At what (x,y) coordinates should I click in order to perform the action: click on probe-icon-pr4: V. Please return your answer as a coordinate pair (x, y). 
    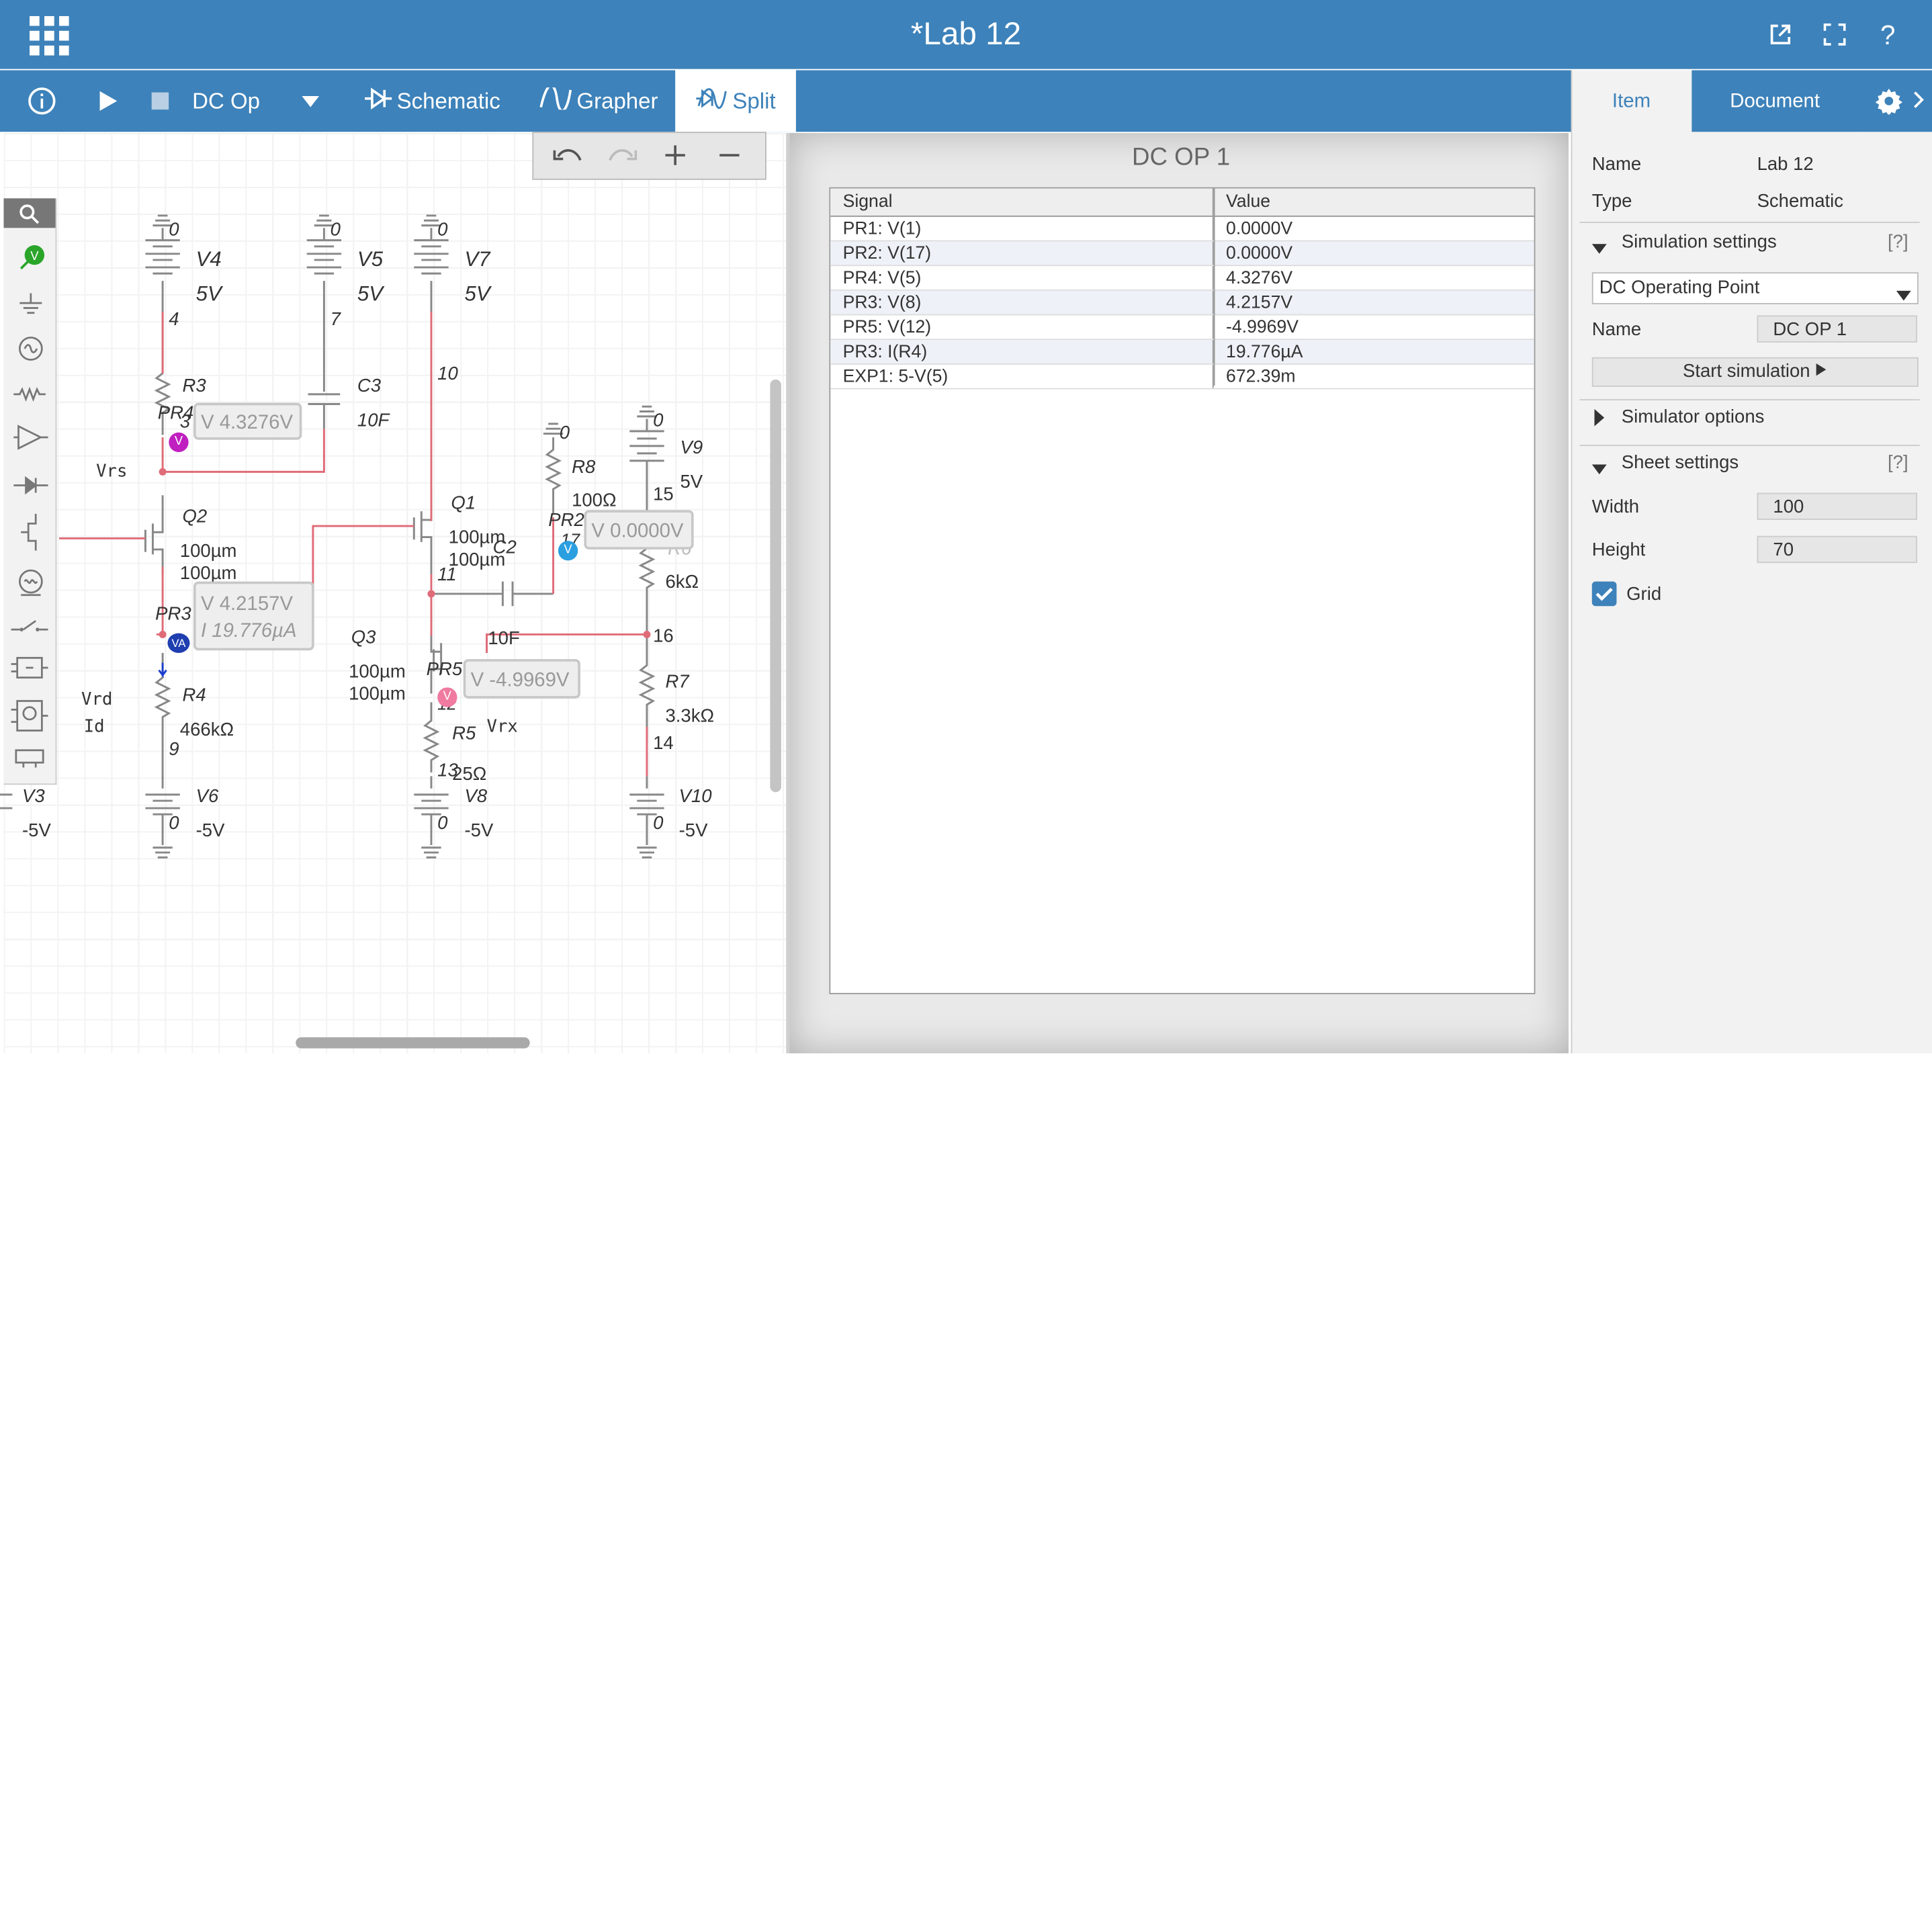
    Looking at the image, I should click on (179, 443).